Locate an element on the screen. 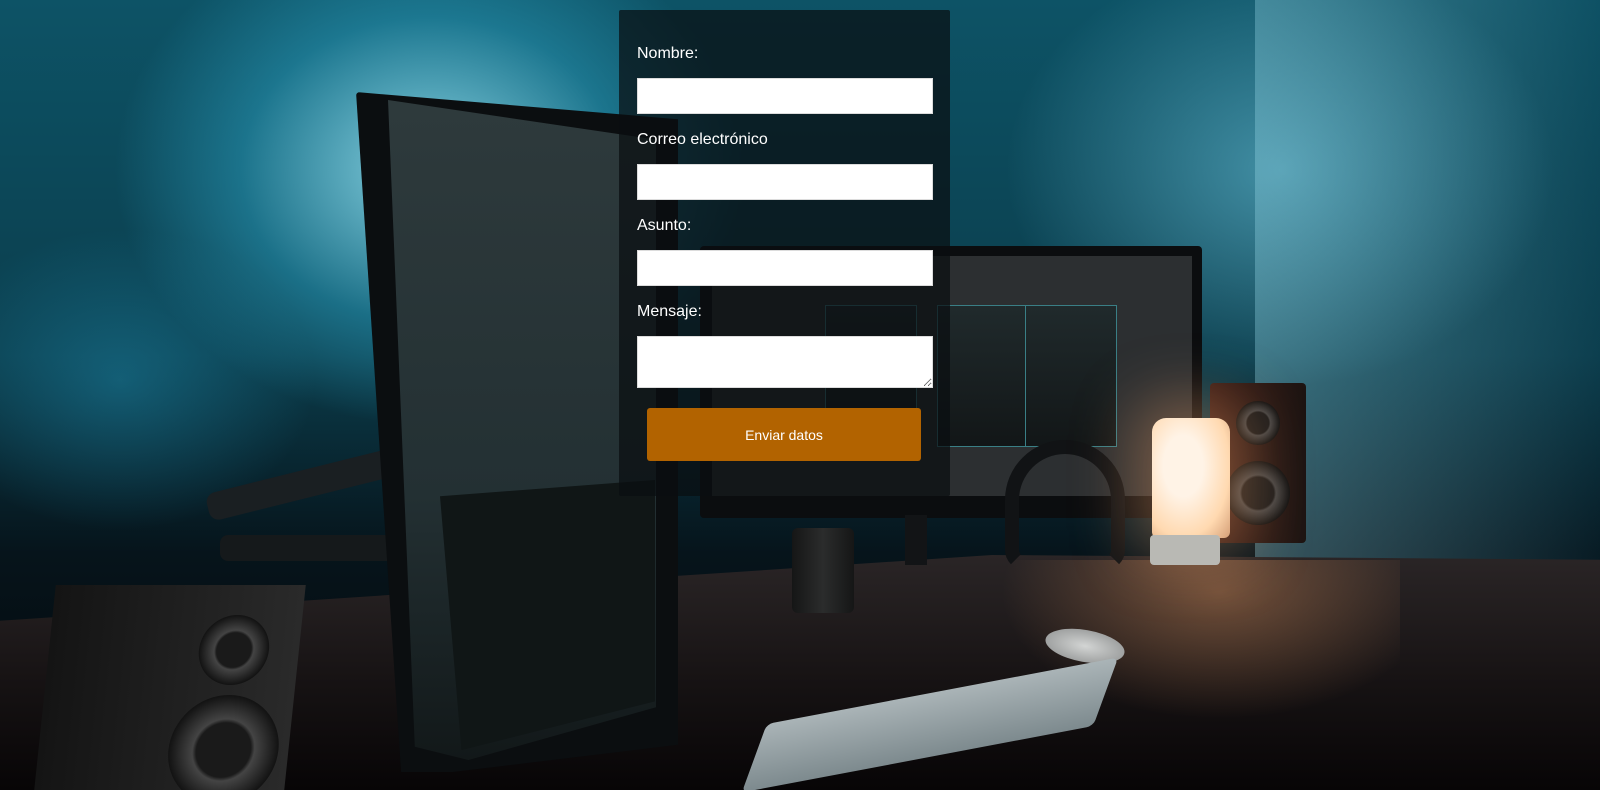 This screenshot has width=1600, height=790. lamp-base is located at coordinates (1185, 550).